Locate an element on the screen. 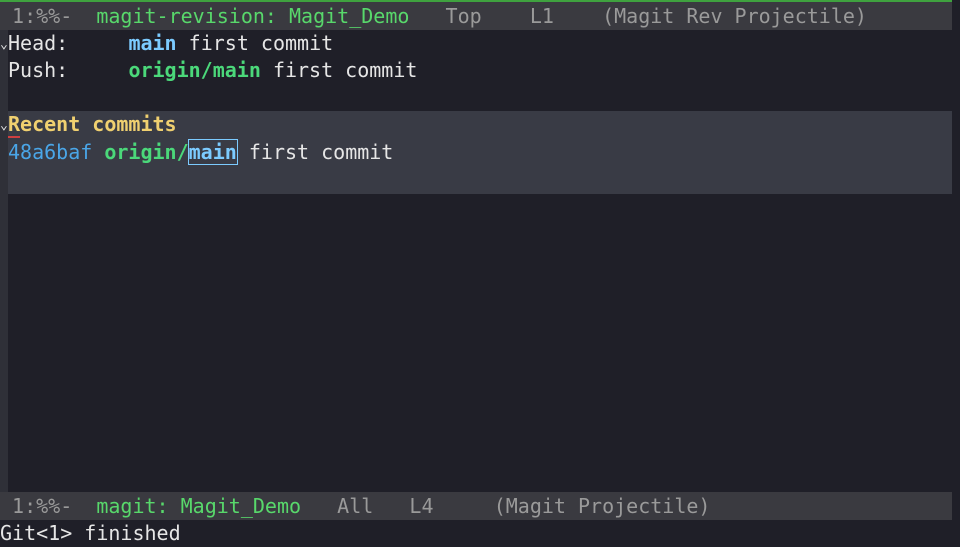 Image resolution: width=960 pixels, height=547 pixels. echo-message: Git<1> finished is located at coordinates (90, 533).